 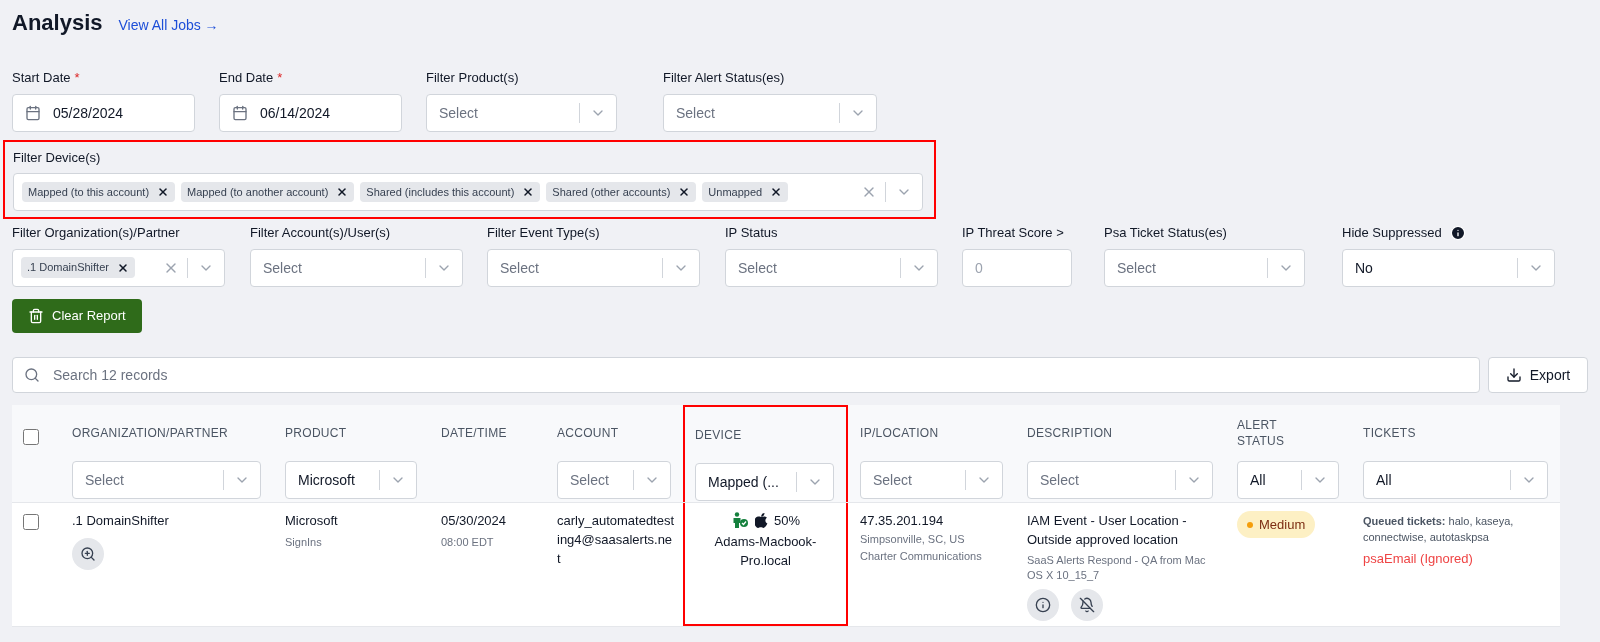 What do you see at coordinates (150, 433) in the screenshot?
I see `column-header: ORGANIZATION/PARTNER` at bounding box center [150, 433].